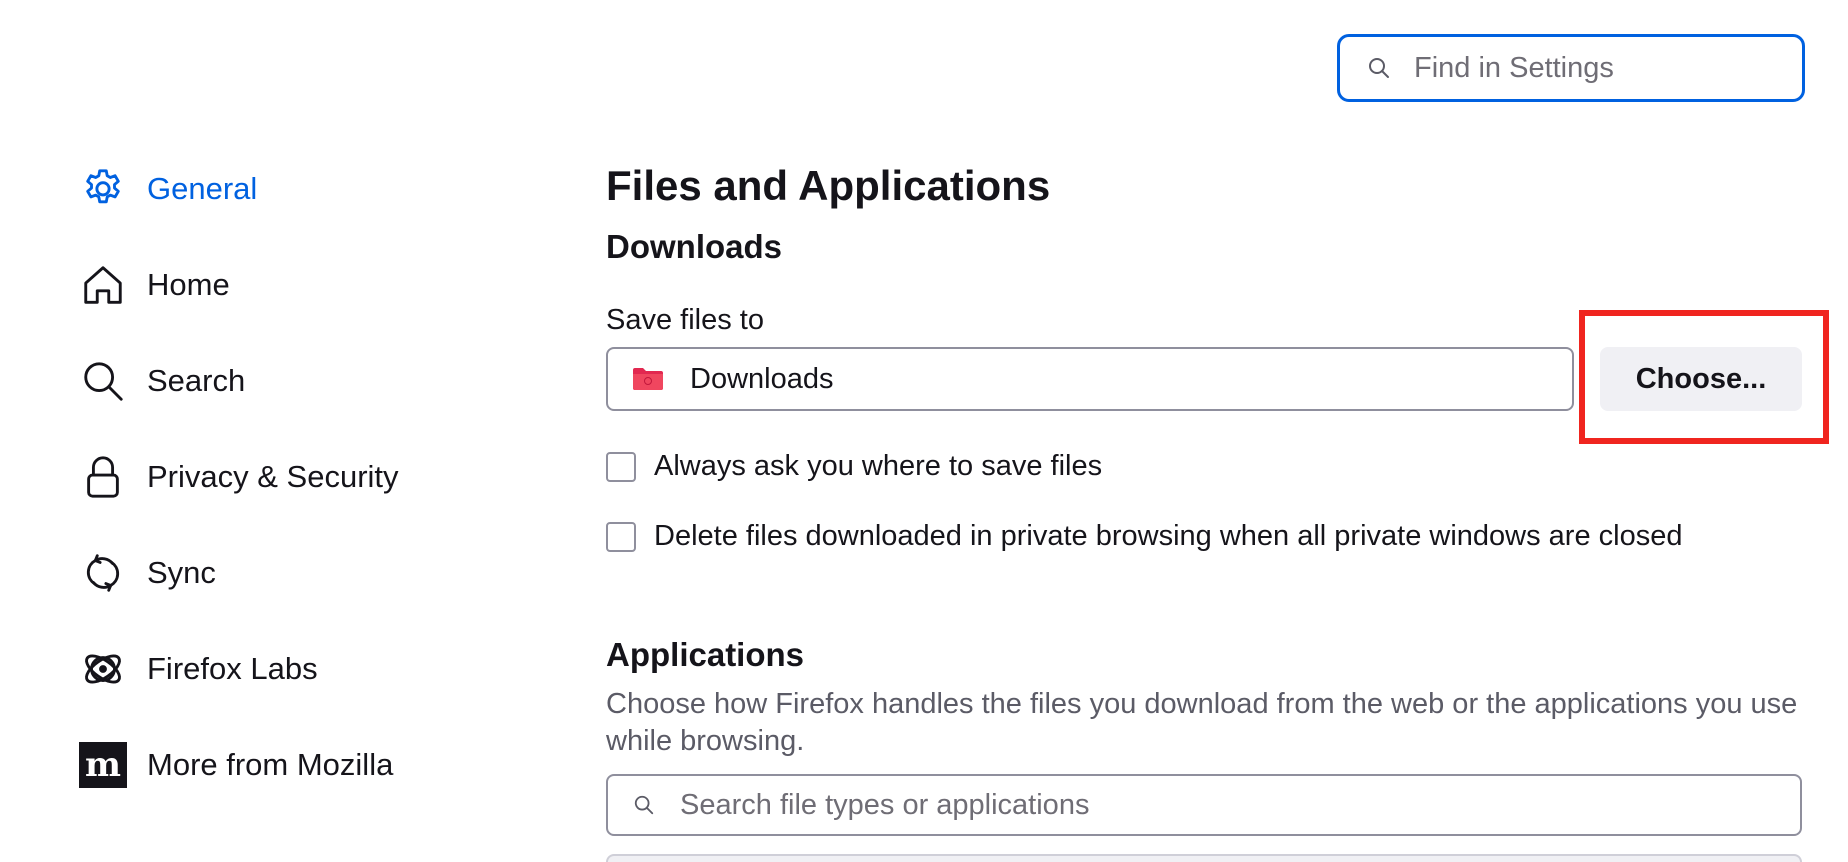 Image resolution: width=1848 pixels, height=862 pixels. I want to click on always-ask-label: Always ask you where to save files, so click(878, 466).